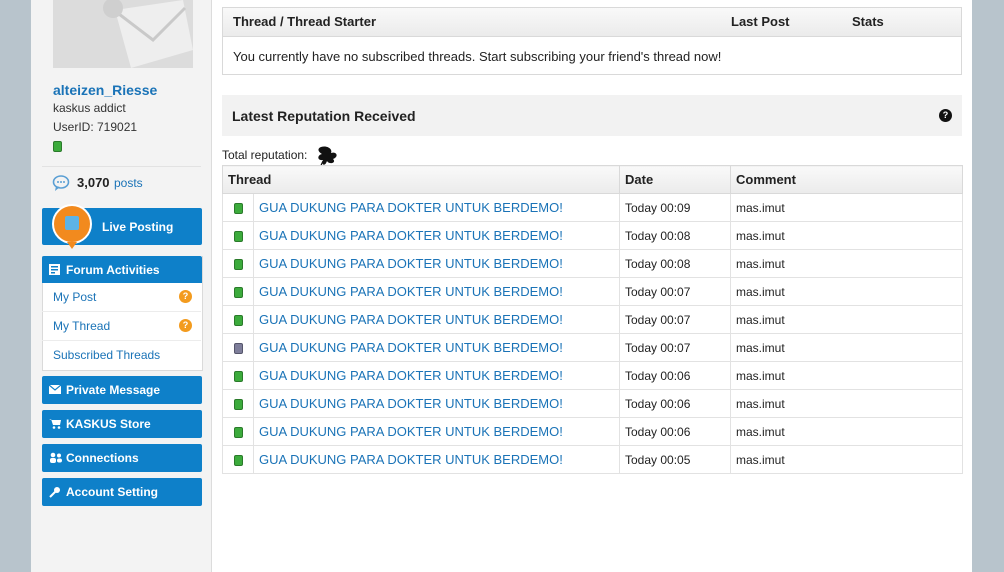 This screenshot has width=1004, height=572. I want to click on avatar, so click(123, 34).